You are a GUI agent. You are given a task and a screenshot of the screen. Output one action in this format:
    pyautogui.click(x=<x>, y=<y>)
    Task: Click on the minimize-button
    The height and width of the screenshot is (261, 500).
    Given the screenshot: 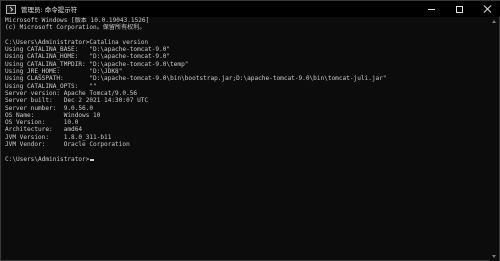 What is the action you would take?
    pyautogui.click(x=431, y=9)
    